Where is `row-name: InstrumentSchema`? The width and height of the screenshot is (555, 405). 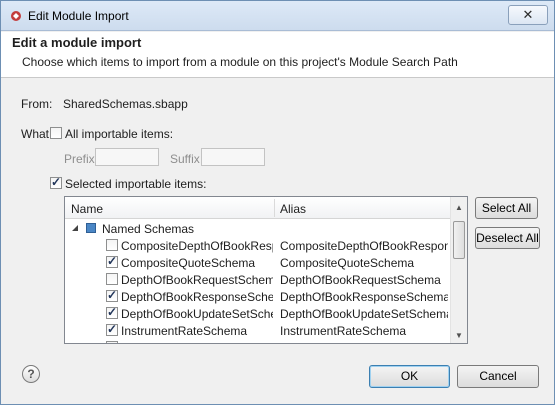 row-name: InstrumentSchema is located at coordinates (197, 342).